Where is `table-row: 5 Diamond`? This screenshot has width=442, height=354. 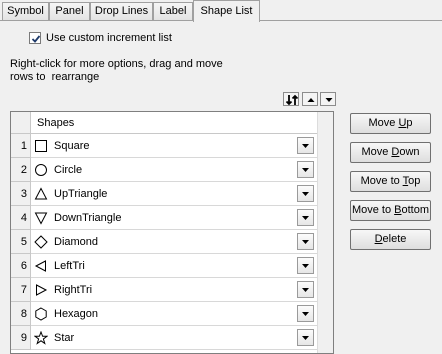 table-row: 5 Diamond is located at coordinates (164, 242).